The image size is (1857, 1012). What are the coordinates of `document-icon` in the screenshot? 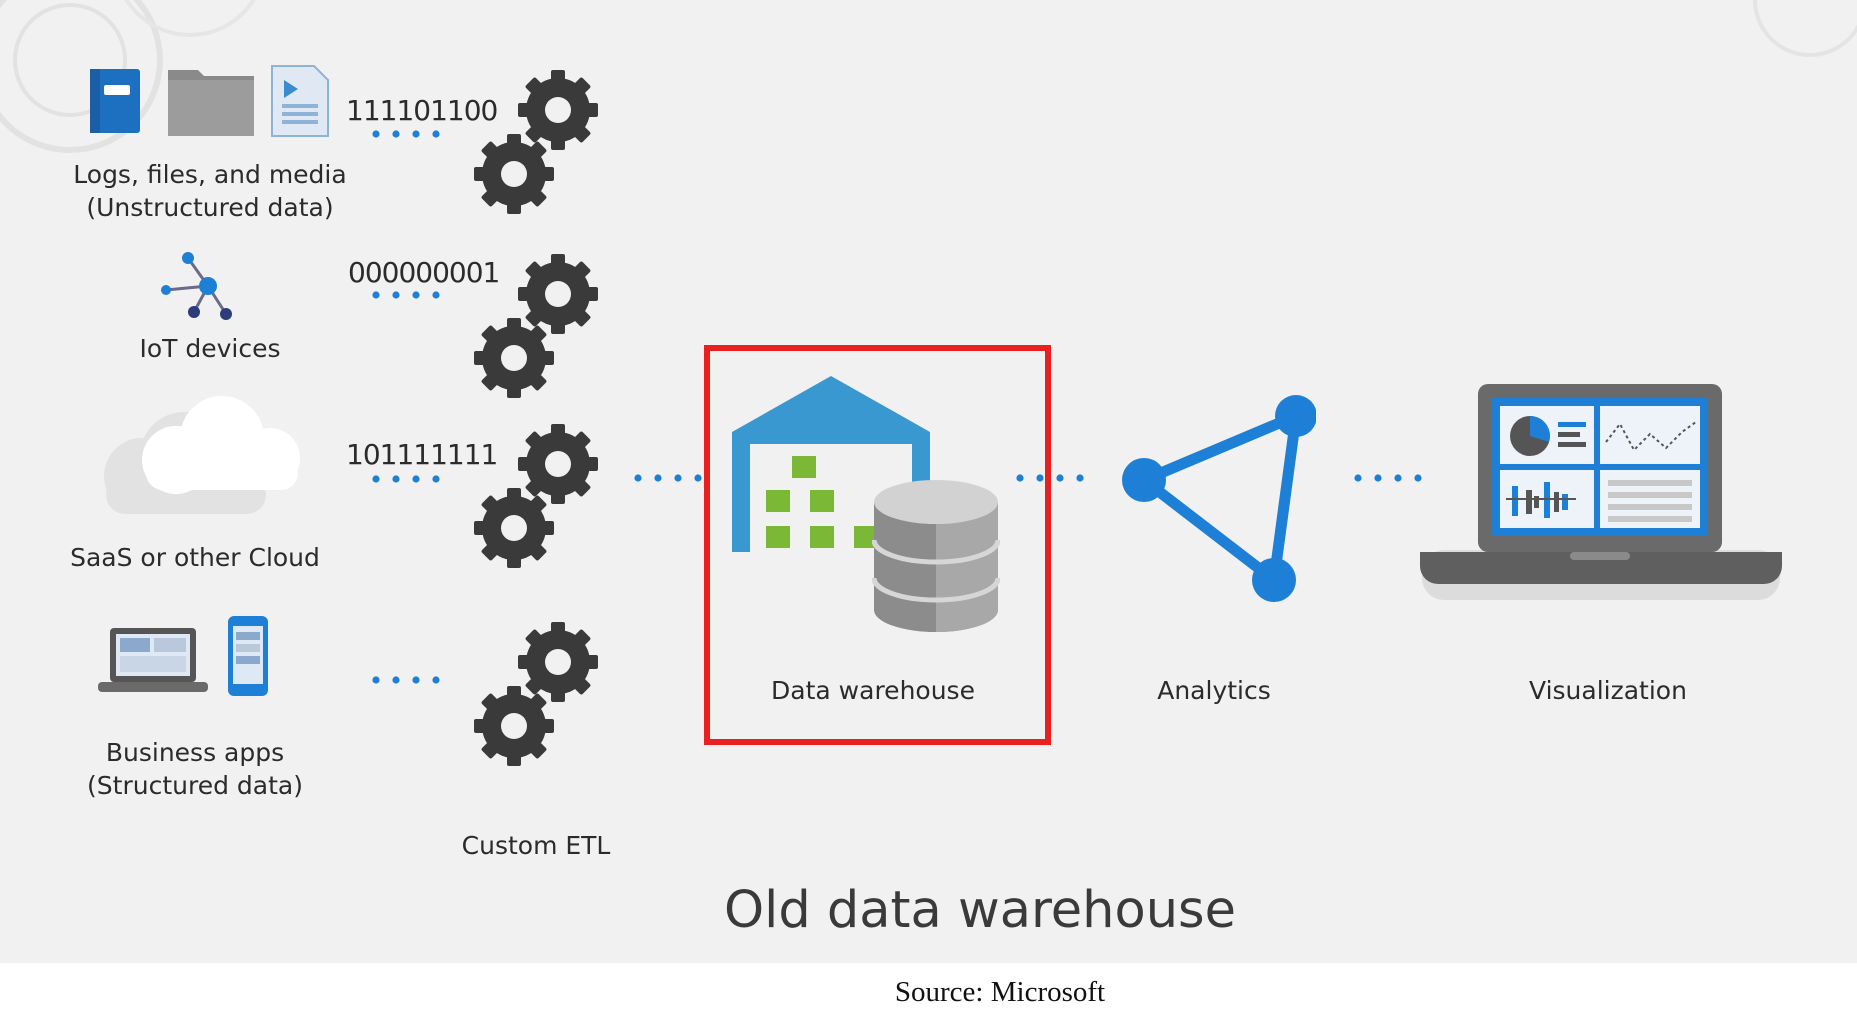 It's located at (300, 101).